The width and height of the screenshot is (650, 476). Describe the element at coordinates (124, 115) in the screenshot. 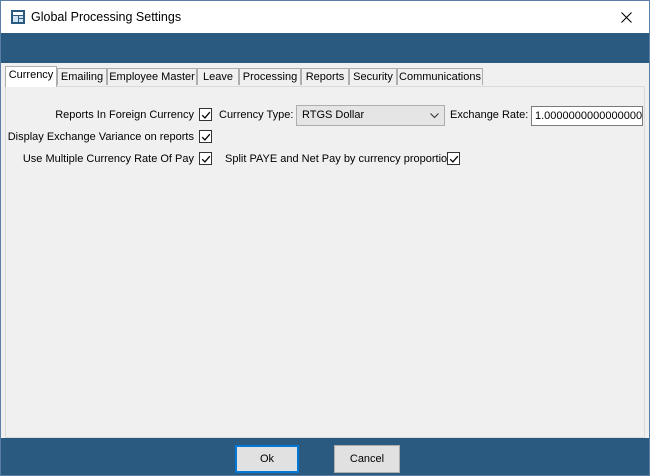

I see `reports-in-foreign-currency-label: Reports In Foreign Currency` at that location.